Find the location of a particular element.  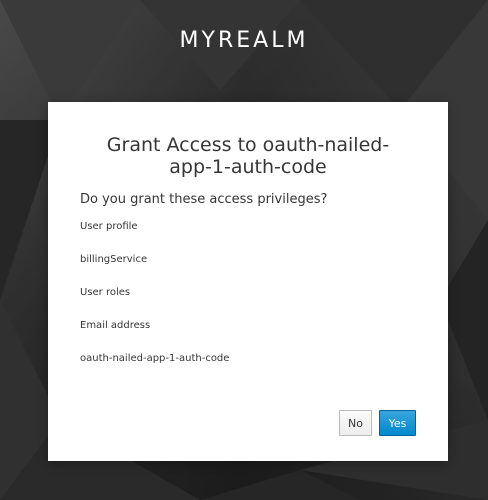

privilege-item: User profile is located at coordinates (109, 226).